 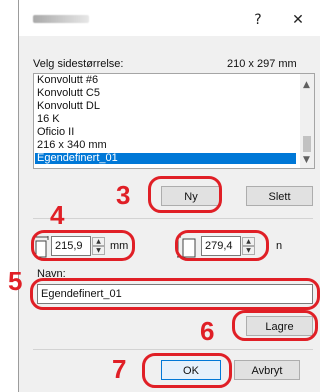 What do you see at coordinates (307, 144) in the screenshot?
I see `scroll-thumb` at bounding box center [307, 144].